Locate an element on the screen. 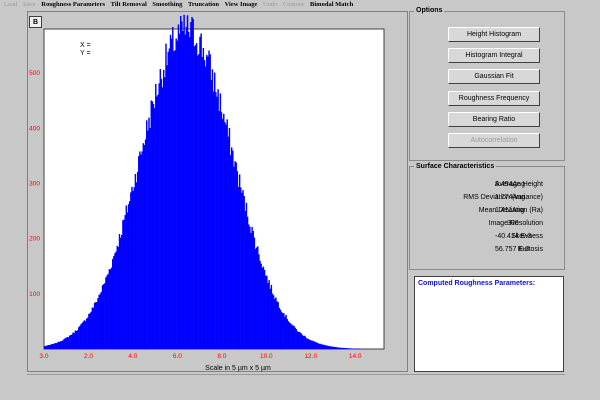 The height and width of the screenshot is (400, 600). x-tick-label: 3.0 is located at coordinates (43, 356).